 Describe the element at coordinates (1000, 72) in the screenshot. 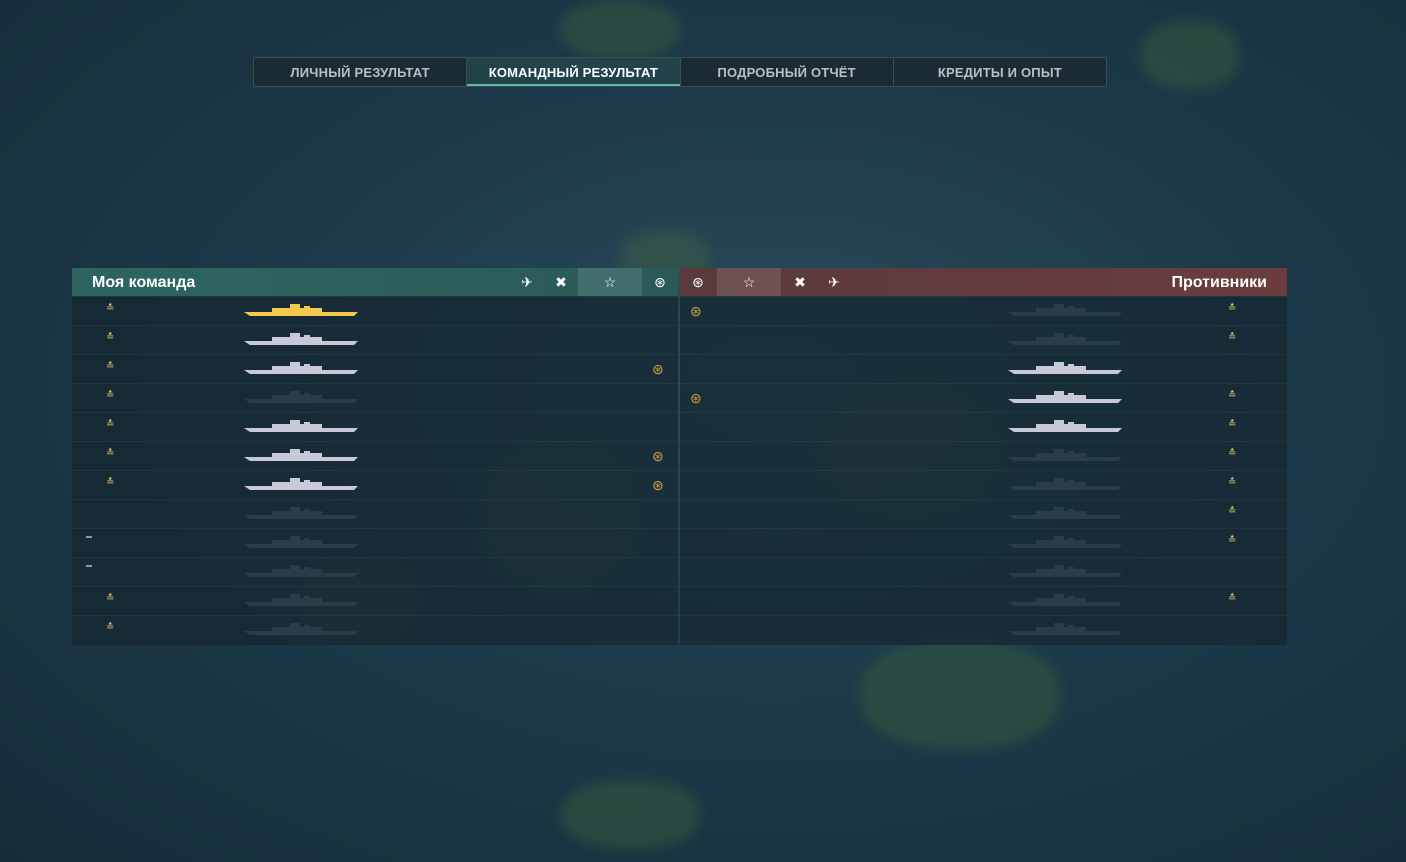

I see `tab-credits-xp: КРЕДИТЫ И ОПЫТ` at that location.